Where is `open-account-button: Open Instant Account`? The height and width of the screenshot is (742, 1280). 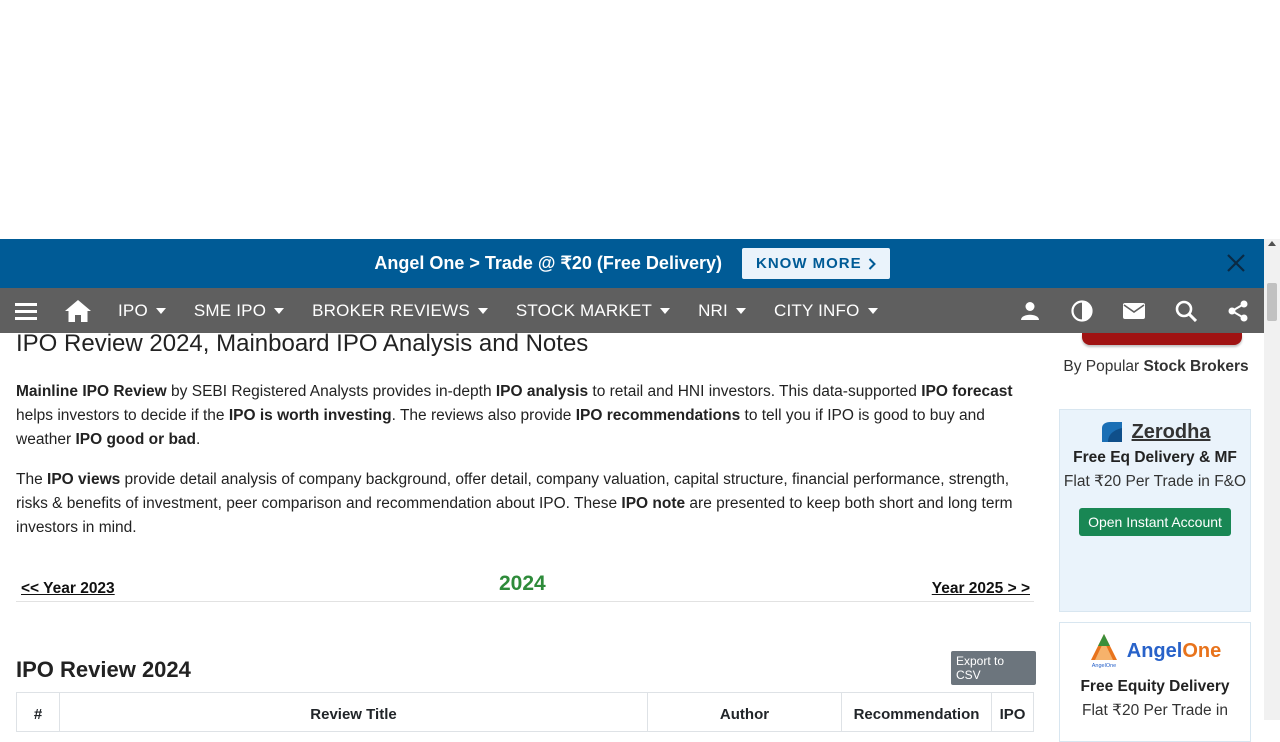
open-account-button: Open Instant Account is located at coordinates (1155, 522).